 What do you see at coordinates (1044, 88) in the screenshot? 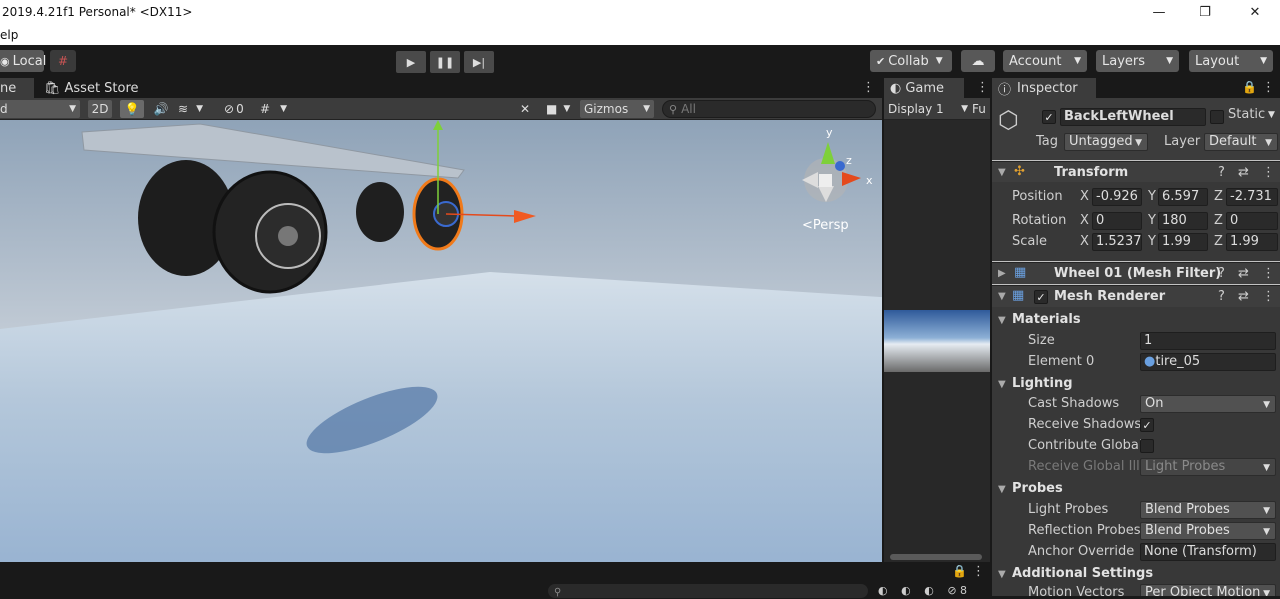
I see `tab-inspector: ⓘ Inspector` at bounding box center [1044, 88].